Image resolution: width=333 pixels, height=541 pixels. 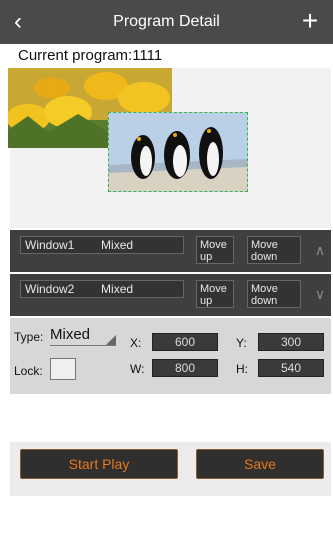 What do you see at coordinates (29, 337) in the screenshot?
I see `type-label: Type:` at bounding box center [29, 337].